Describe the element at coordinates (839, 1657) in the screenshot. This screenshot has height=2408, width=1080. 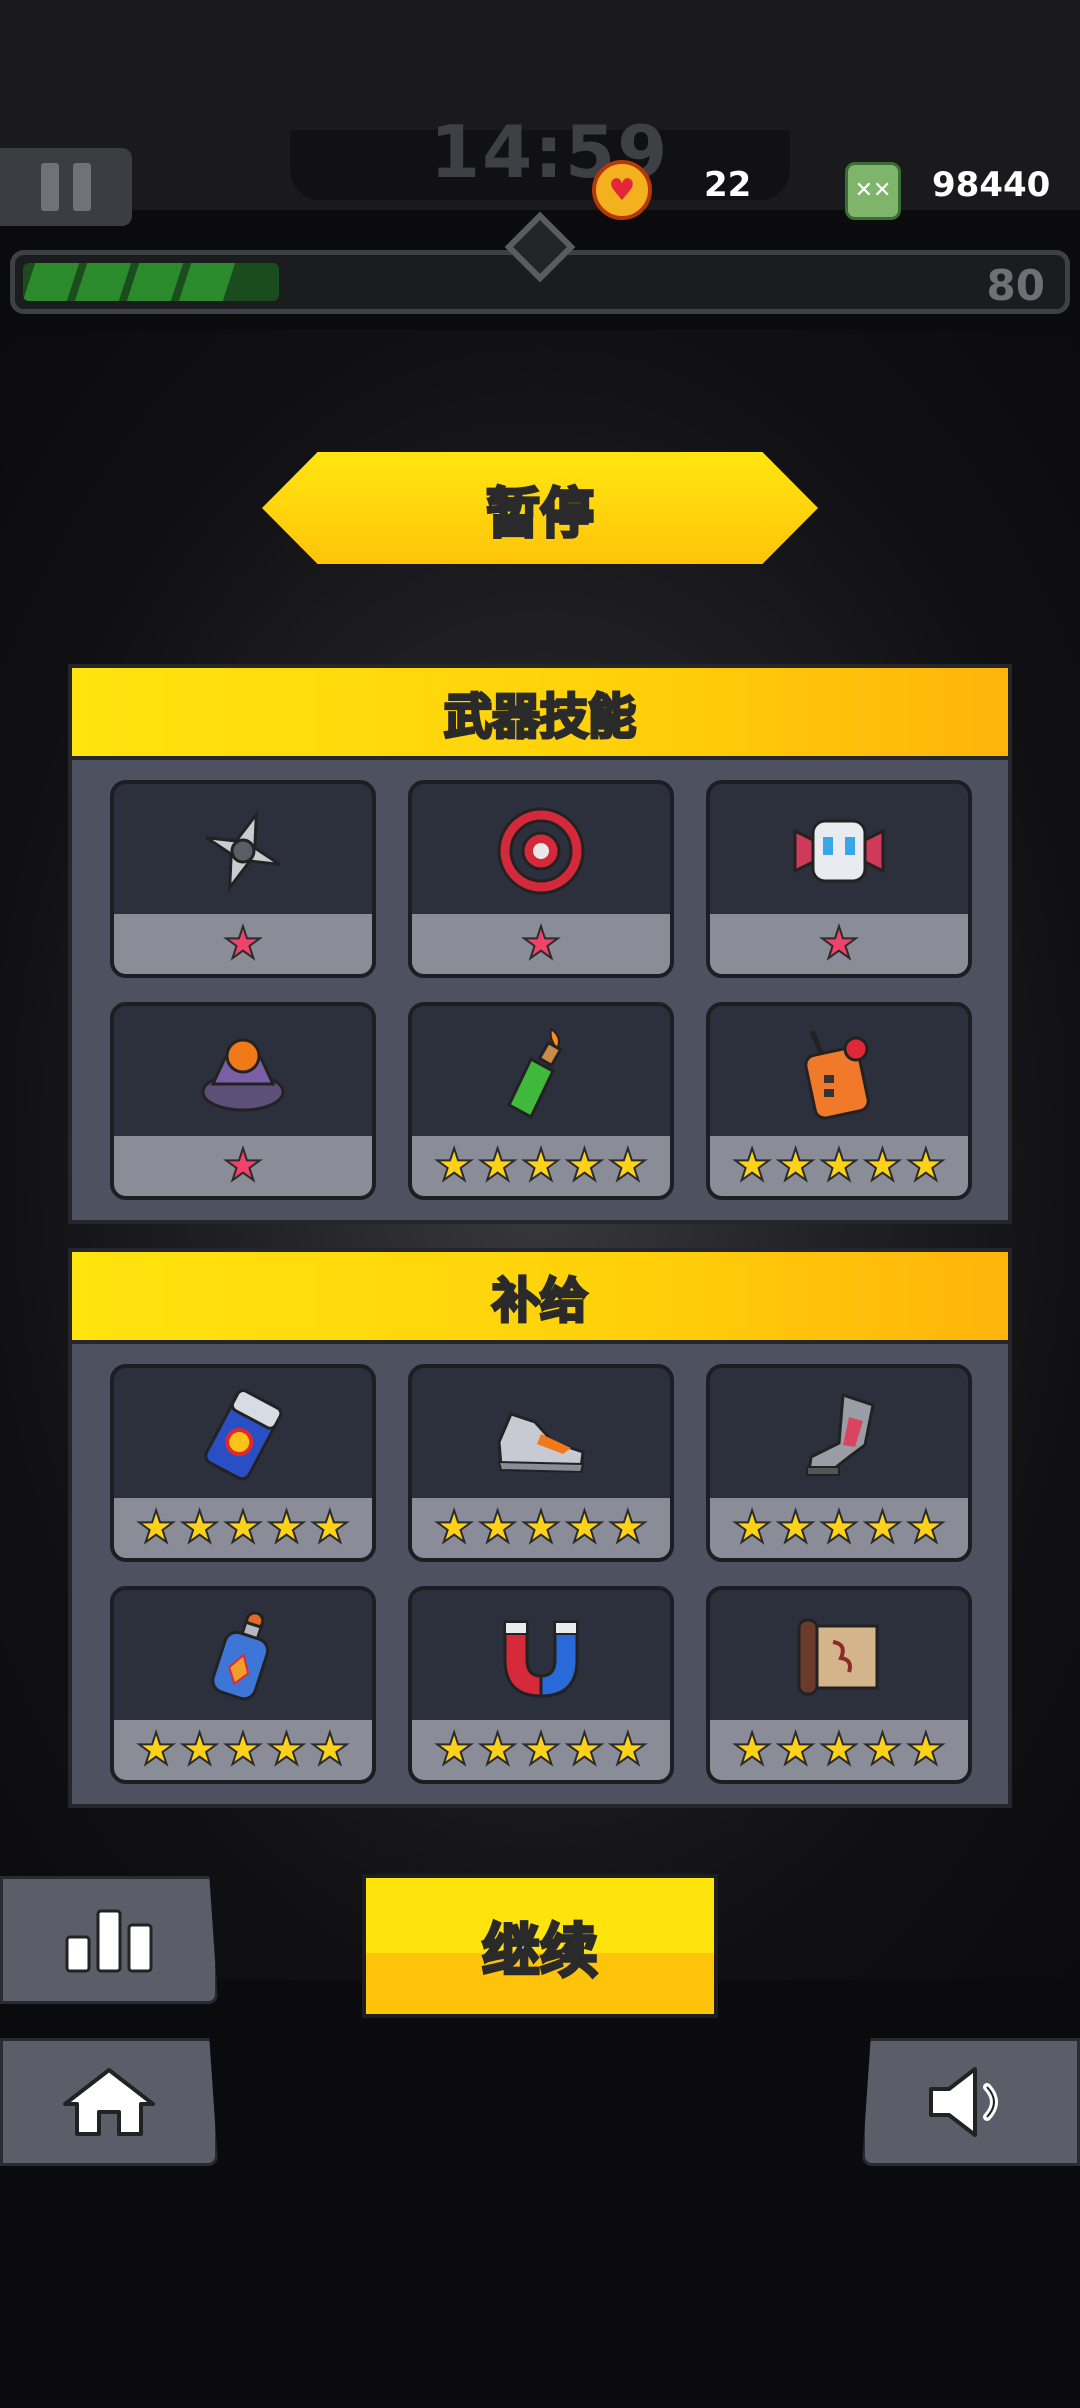
I see `scroll-icon` at that location.